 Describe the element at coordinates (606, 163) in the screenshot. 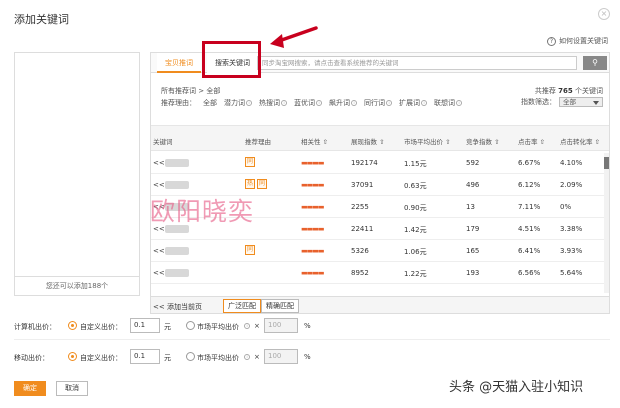

I see `scrollbar-thumb` at that location.